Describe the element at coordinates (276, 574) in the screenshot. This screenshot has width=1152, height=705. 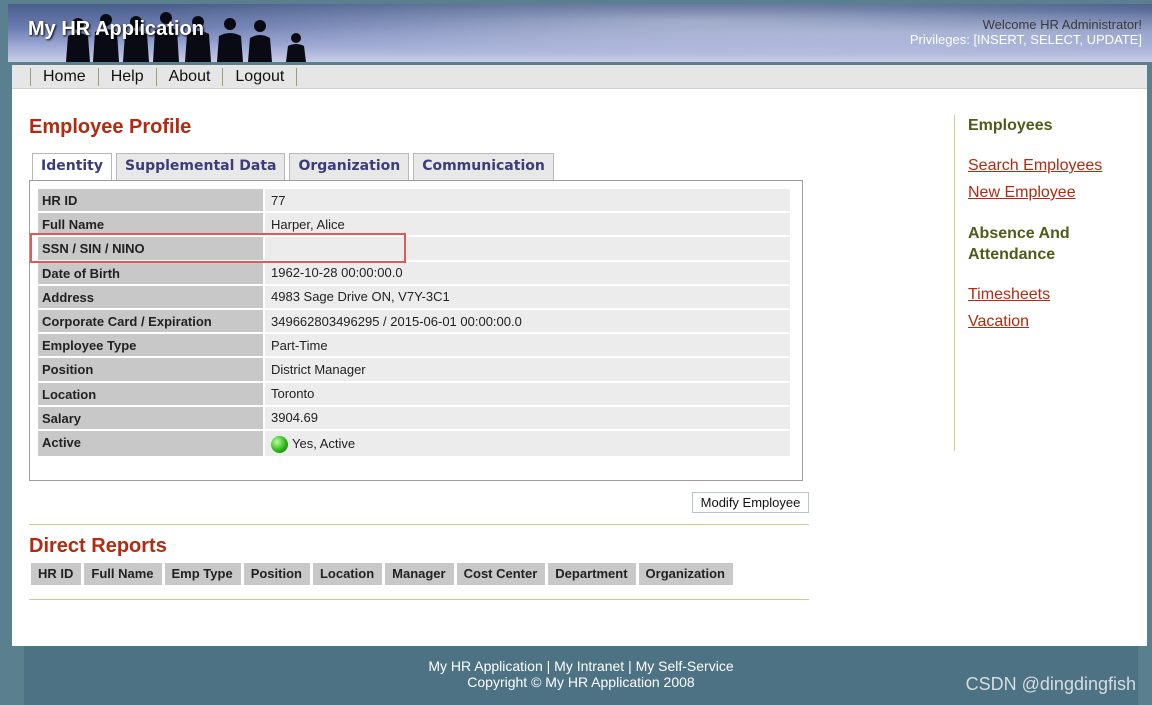
I see `column-header: Position` at that location.